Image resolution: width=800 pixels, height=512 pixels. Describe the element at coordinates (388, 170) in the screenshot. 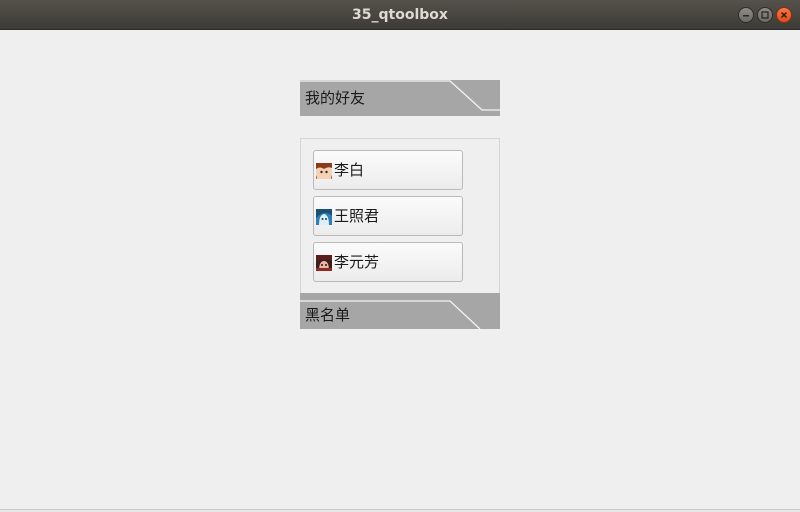

I see `friend-button-libai: 李白` at that location.